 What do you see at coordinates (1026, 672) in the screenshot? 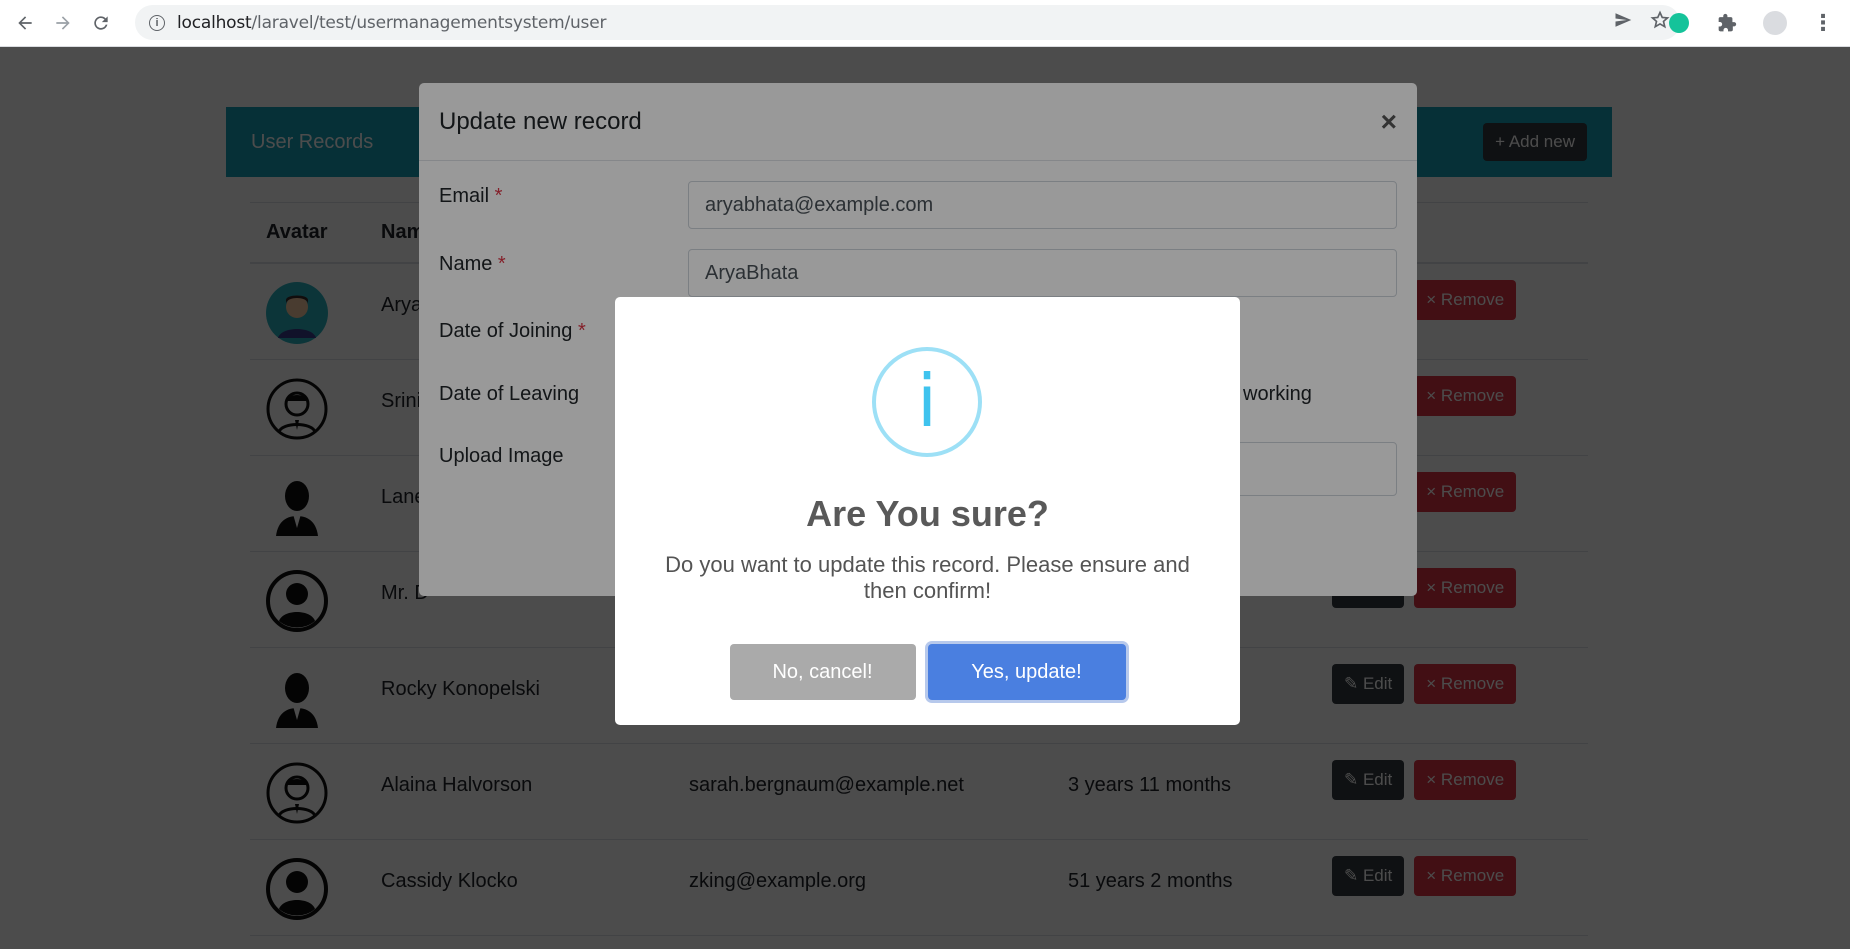
I see `confirm-update-button: Yes, update!` at bounding box center [1026, 672].